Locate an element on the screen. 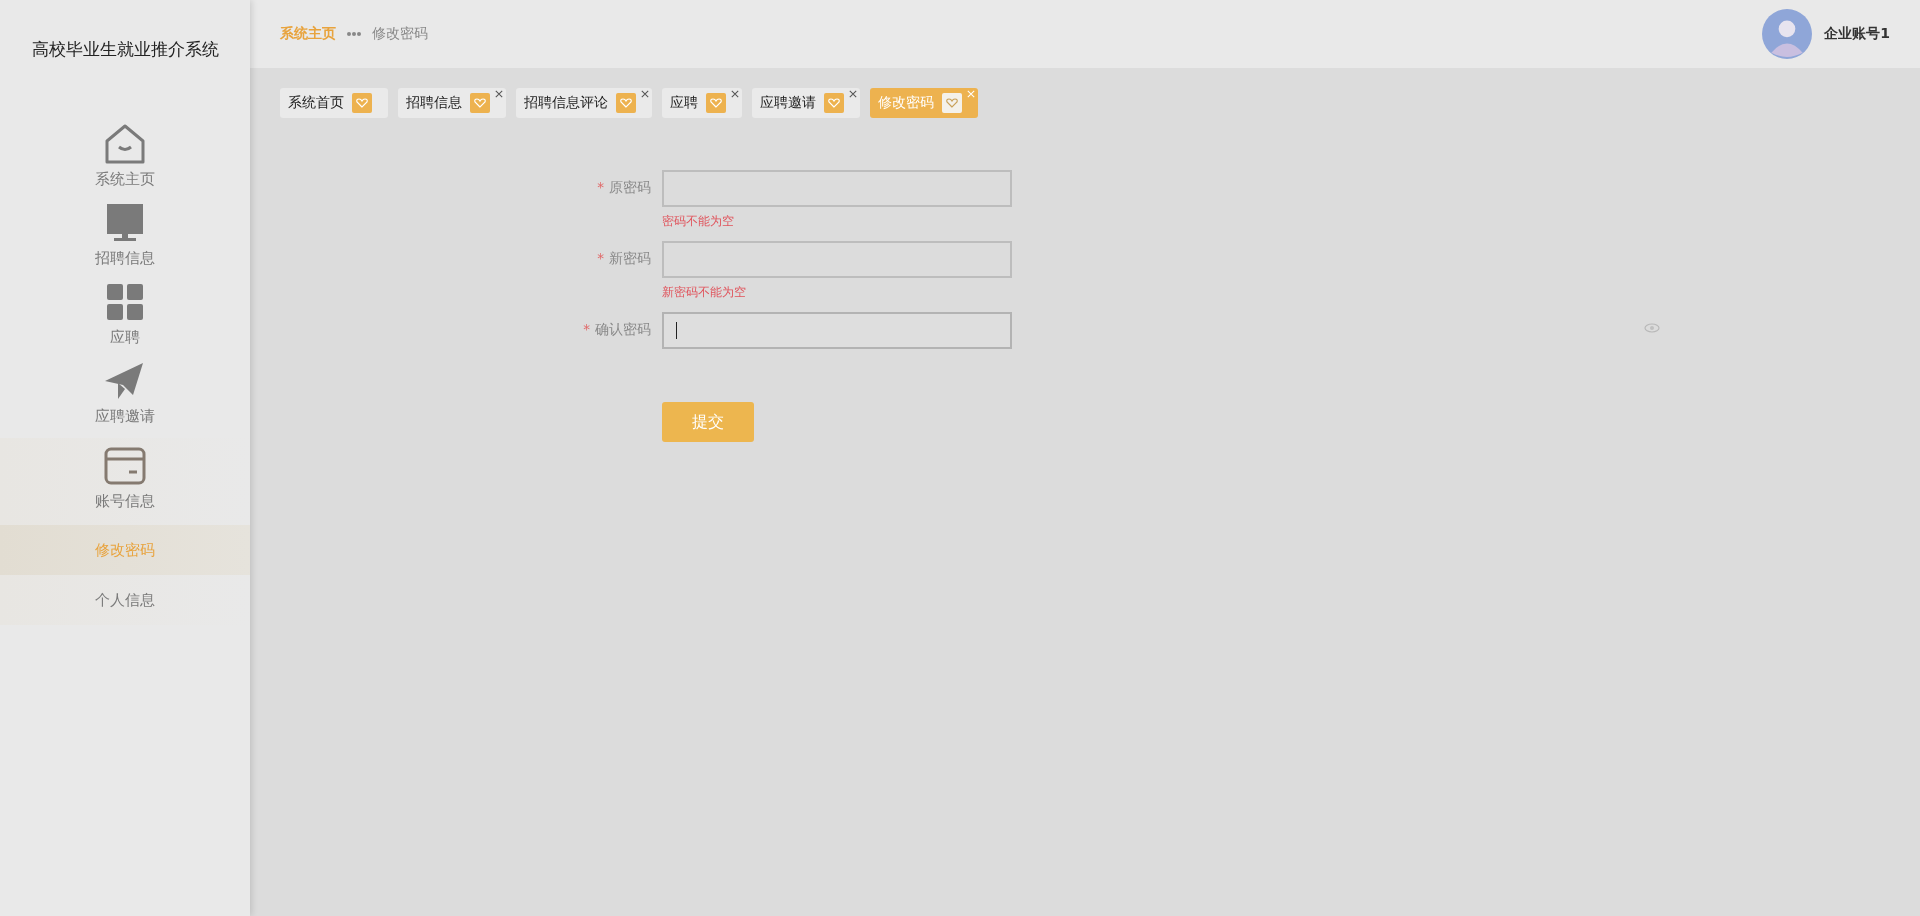 This screenshot has height=916, width=1920. page-tab: 招聘信息 is located at coordinates (452, 103).